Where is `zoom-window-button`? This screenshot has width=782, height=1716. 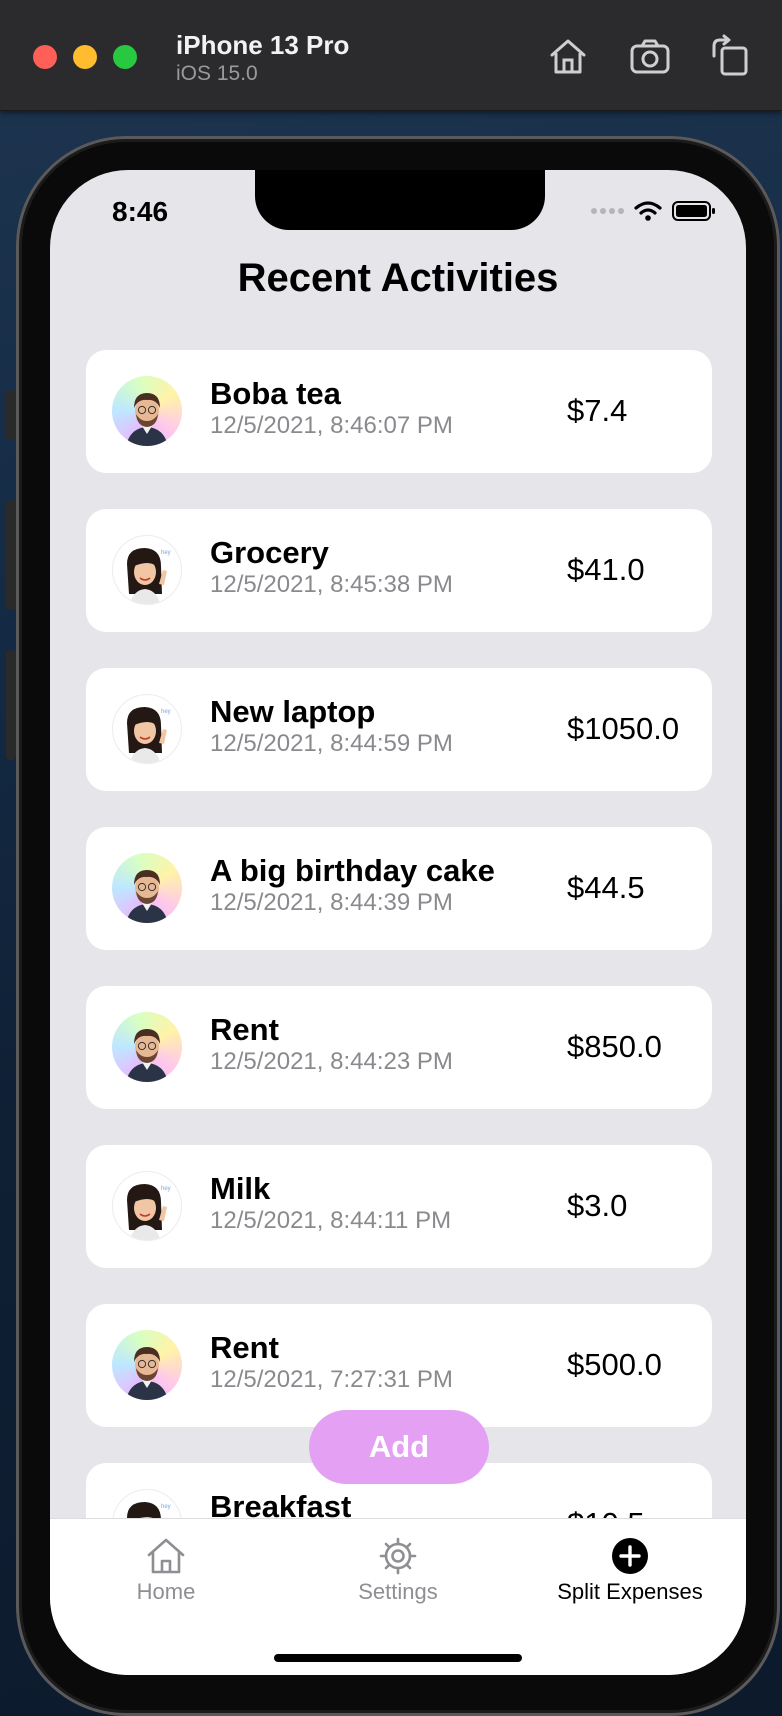 zoom-window-button is located at coordinates (125, 57).